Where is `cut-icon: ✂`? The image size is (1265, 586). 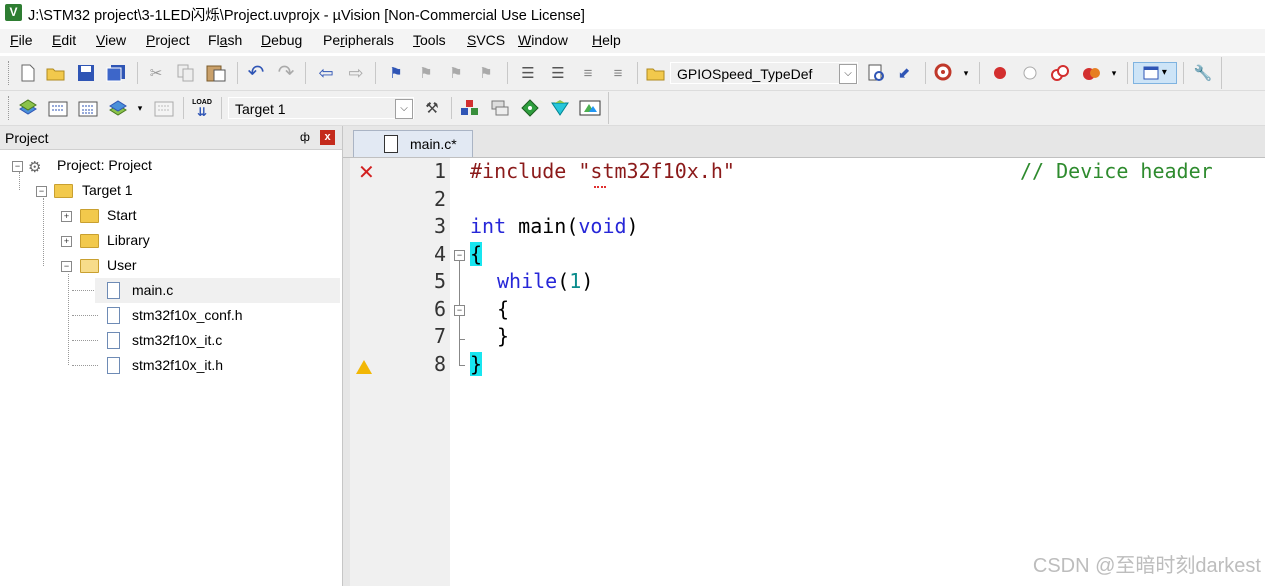 cut-icon: ✂ is located at coordinates (156, 73).